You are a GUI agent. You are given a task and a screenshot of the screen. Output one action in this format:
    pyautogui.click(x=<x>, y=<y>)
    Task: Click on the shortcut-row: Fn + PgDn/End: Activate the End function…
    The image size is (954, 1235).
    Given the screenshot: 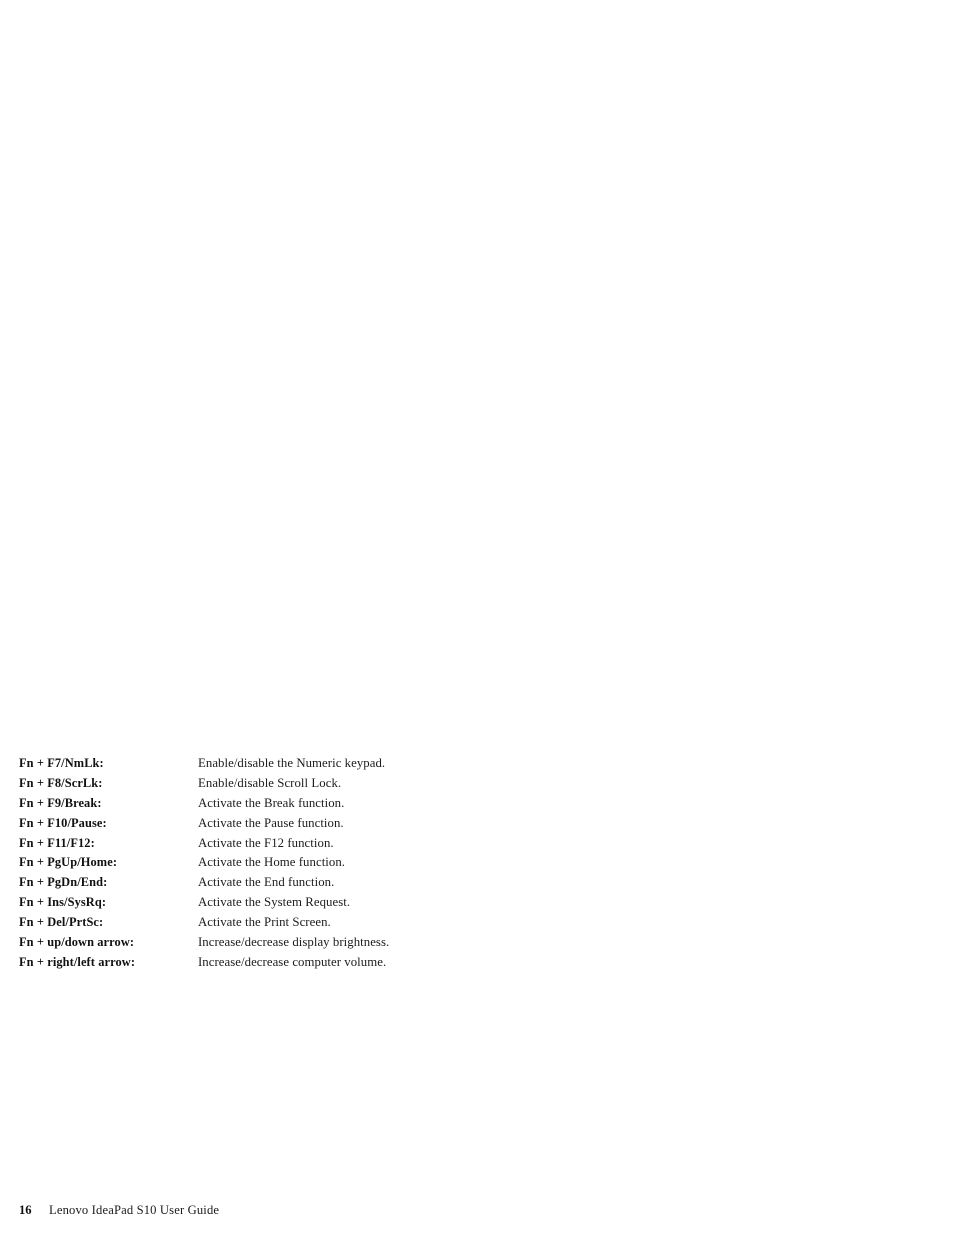 What is the action you would take?
    pyautogui.click(x=369, y=883)
    